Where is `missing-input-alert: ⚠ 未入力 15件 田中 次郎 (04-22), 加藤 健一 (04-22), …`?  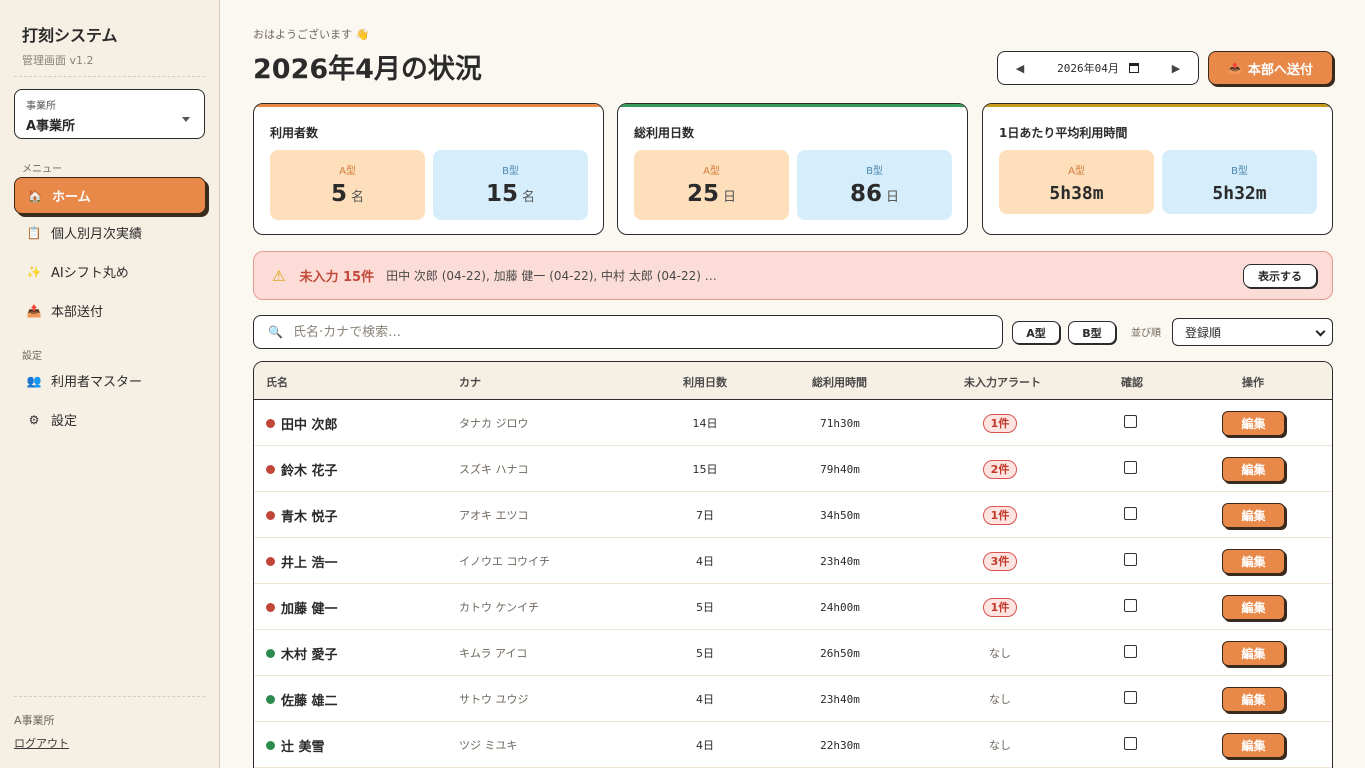
missing-input-alert: ⚠ 未入力 15件 田中 次郎 (04-22), 加藤 健一 (04-22), … is located at coordinates (793, 275).